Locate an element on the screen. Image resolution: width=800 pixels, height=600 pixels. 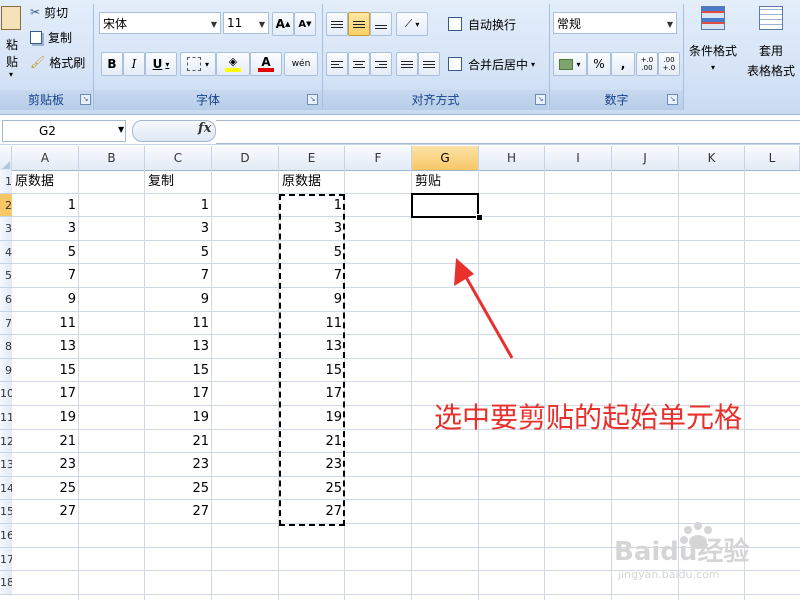
increase-indent-button is located at coordinates (429, 64).